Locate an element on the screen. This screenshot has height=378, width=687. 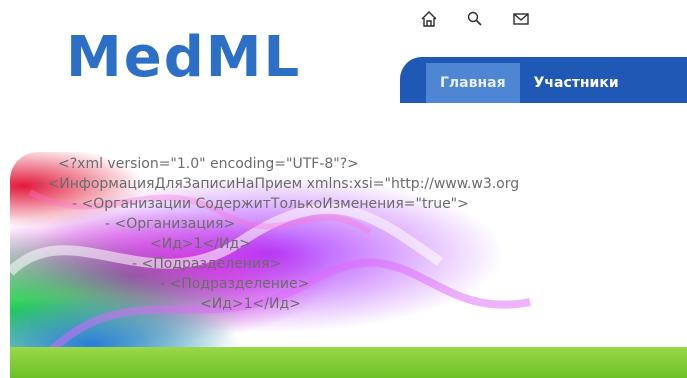
xml-line: - <Подразделение> is located at coordinates (235, 284).